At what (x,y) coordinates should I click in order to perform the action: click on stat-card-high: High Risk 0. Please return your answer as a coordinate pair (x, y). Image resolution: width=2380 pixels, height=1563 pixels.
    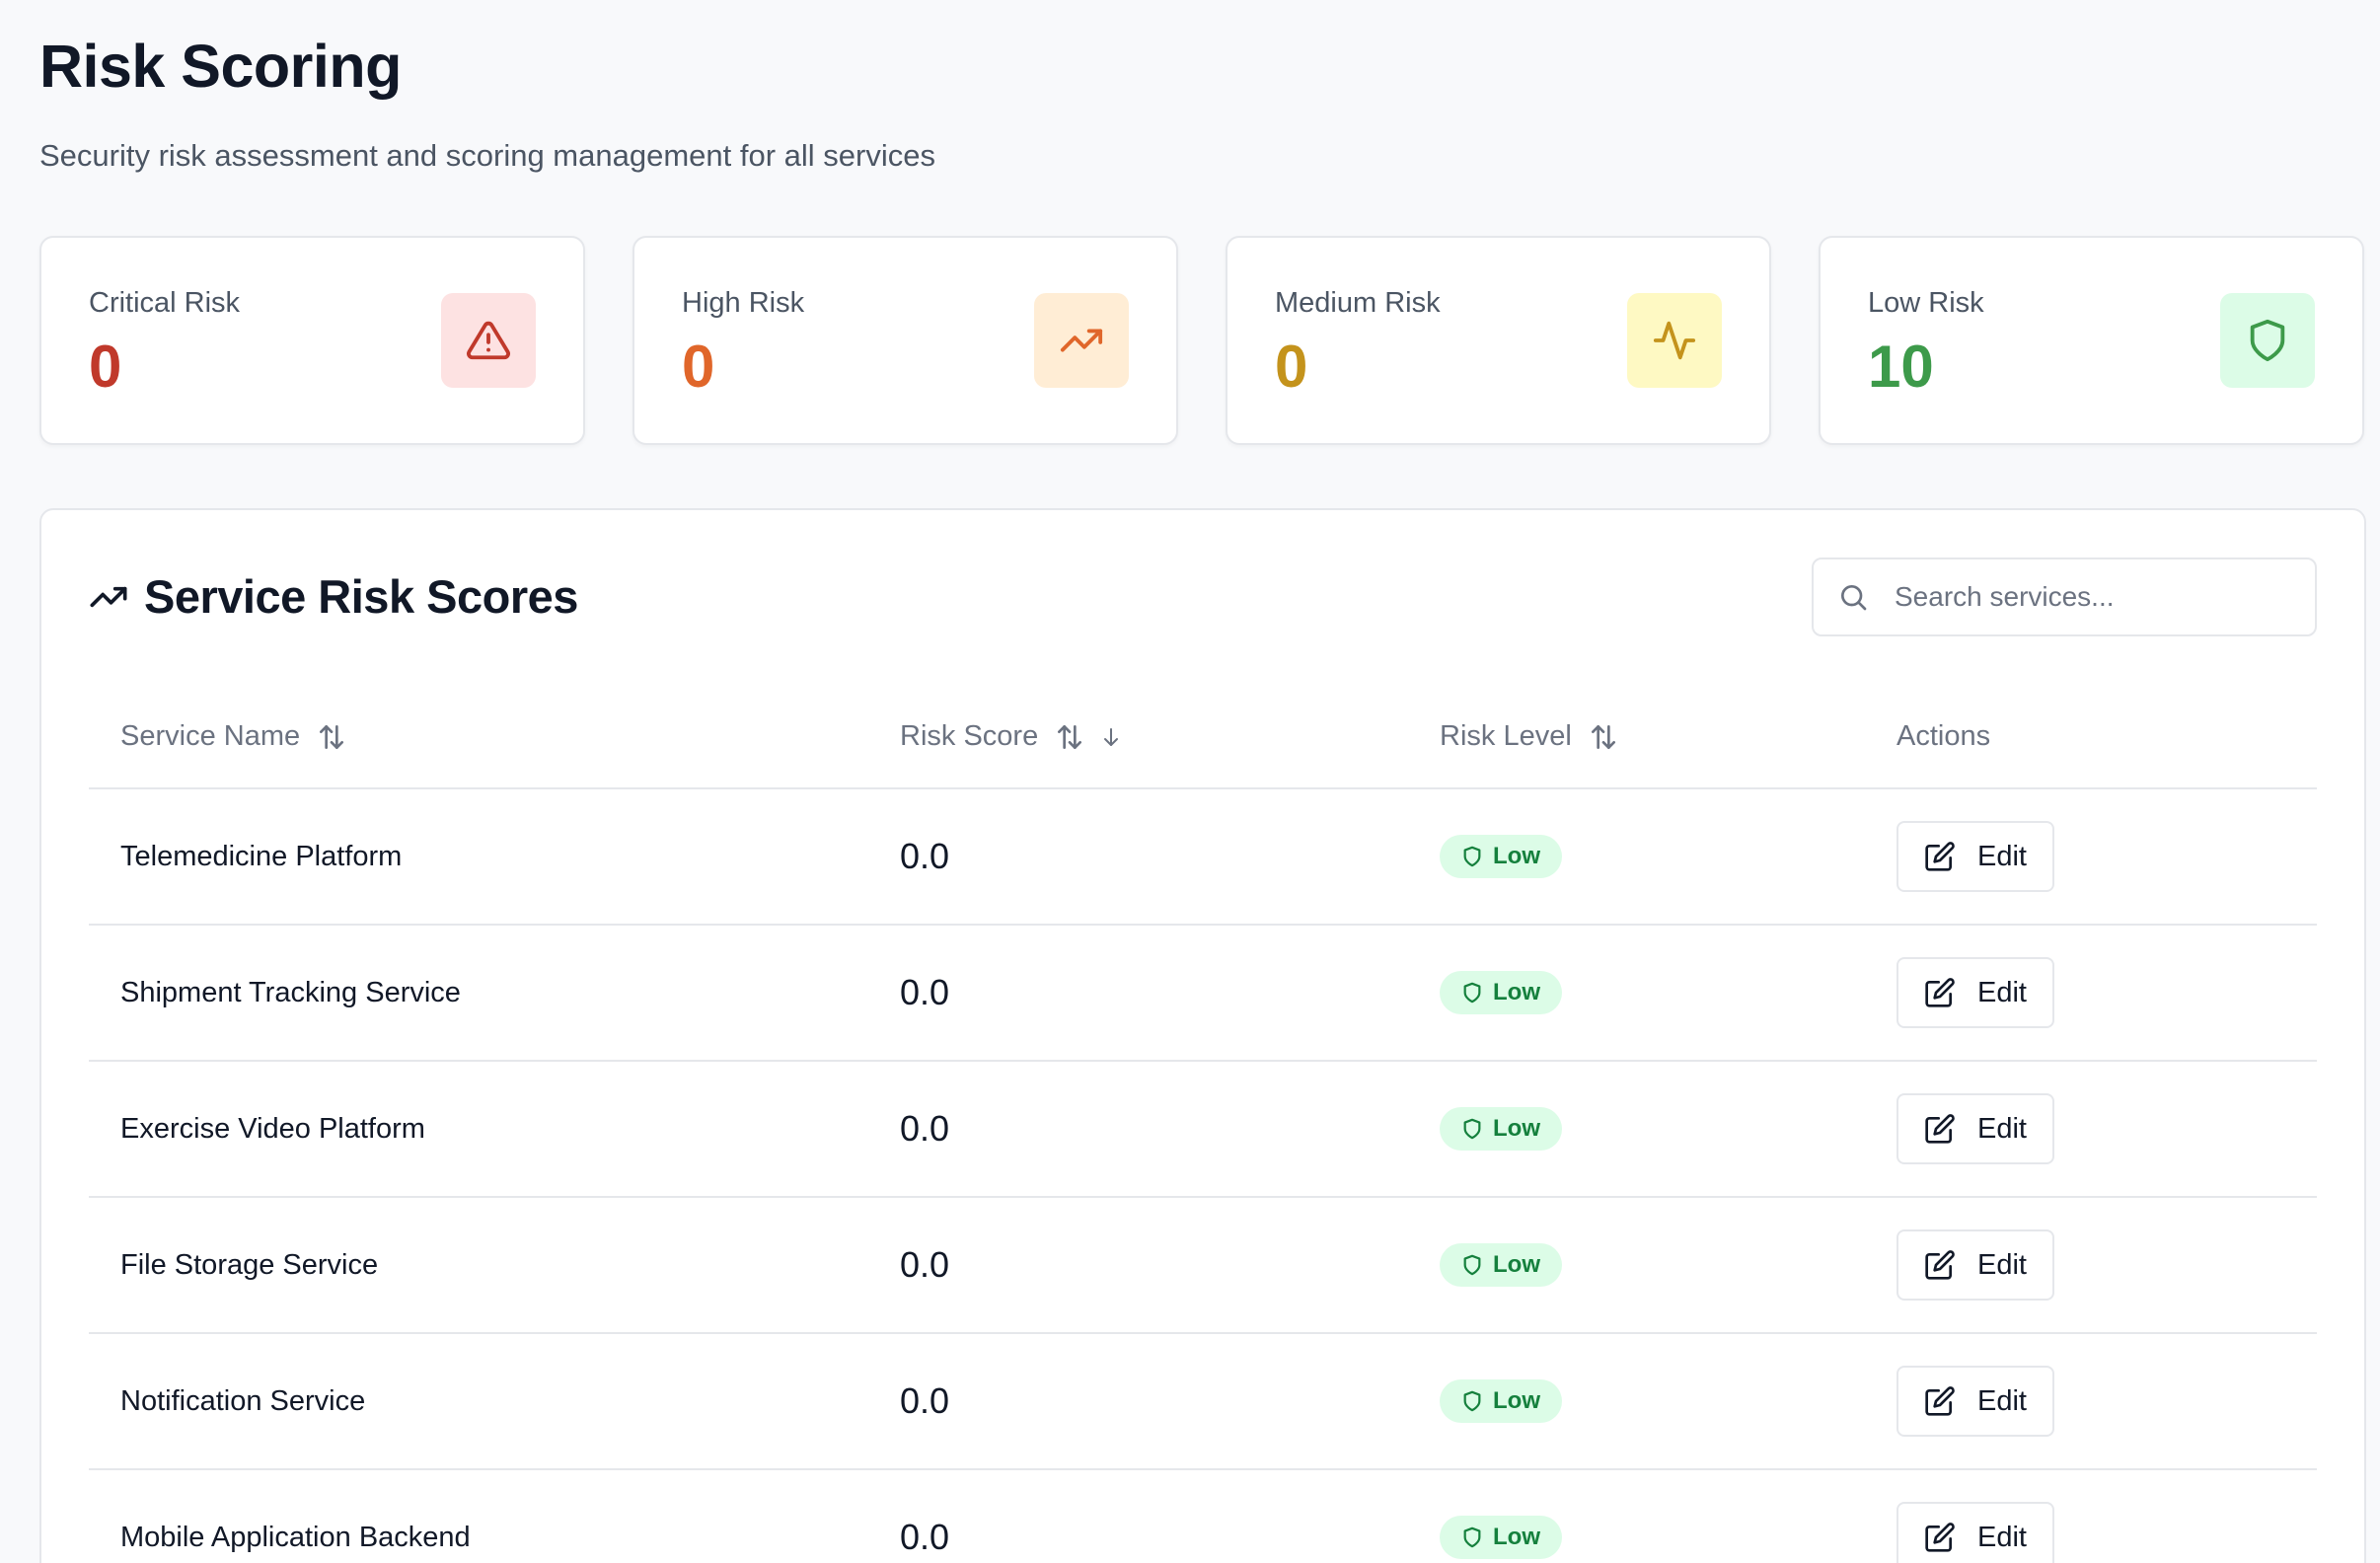
    Looking at the image, I should click on (905, 340).